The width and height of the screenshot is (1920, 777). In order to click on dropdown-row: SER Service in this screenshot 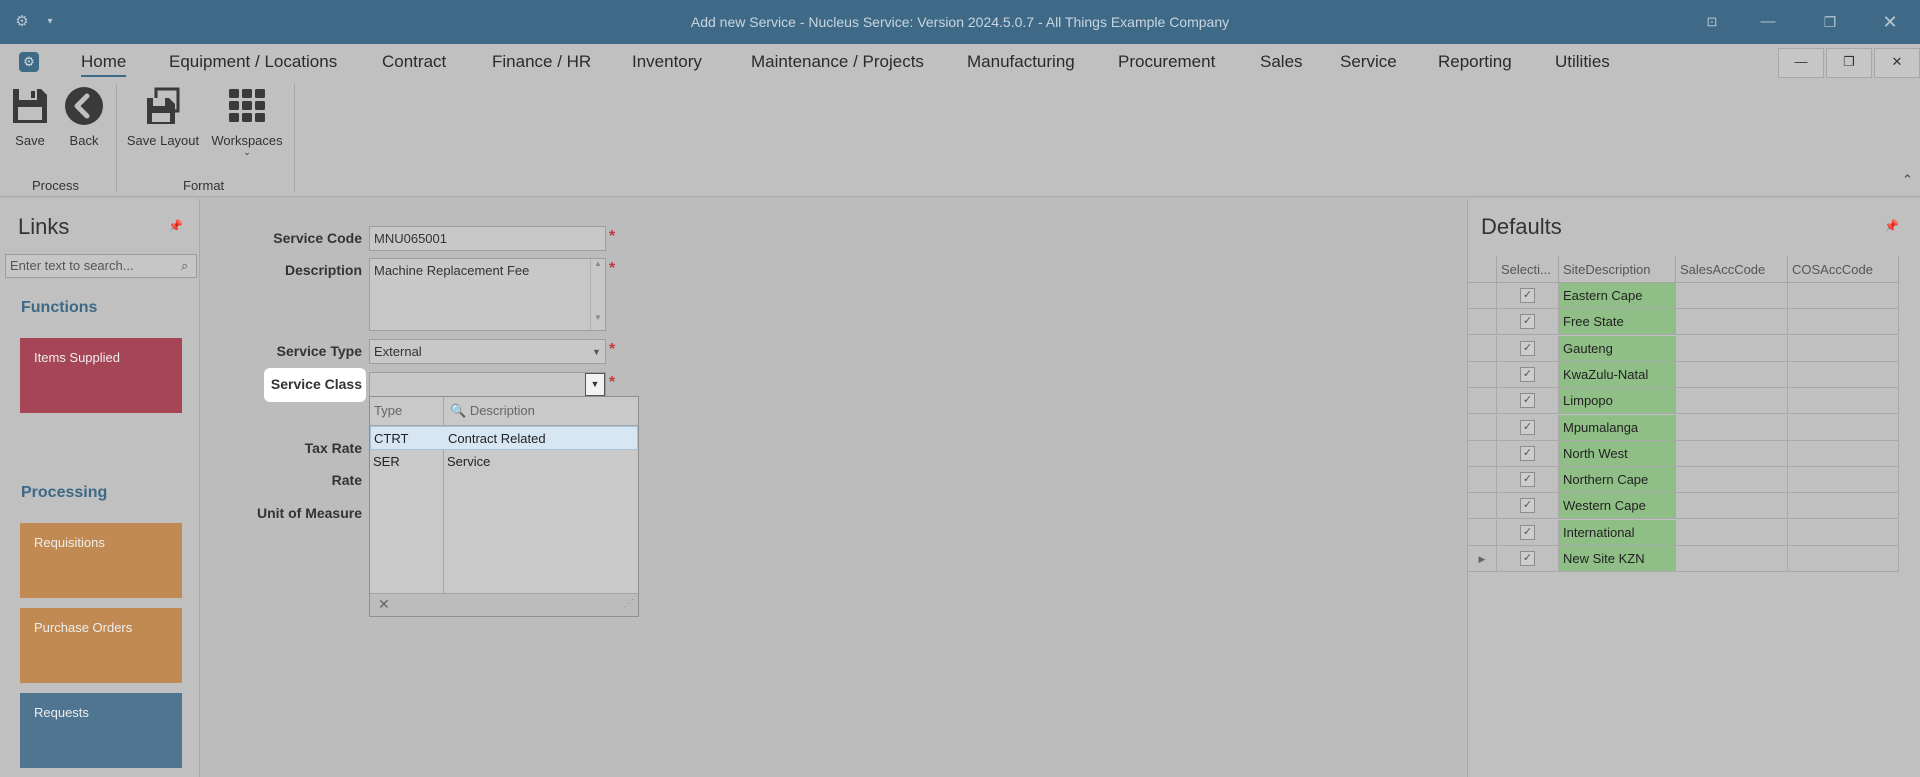, I will do `click(504, 462)`.